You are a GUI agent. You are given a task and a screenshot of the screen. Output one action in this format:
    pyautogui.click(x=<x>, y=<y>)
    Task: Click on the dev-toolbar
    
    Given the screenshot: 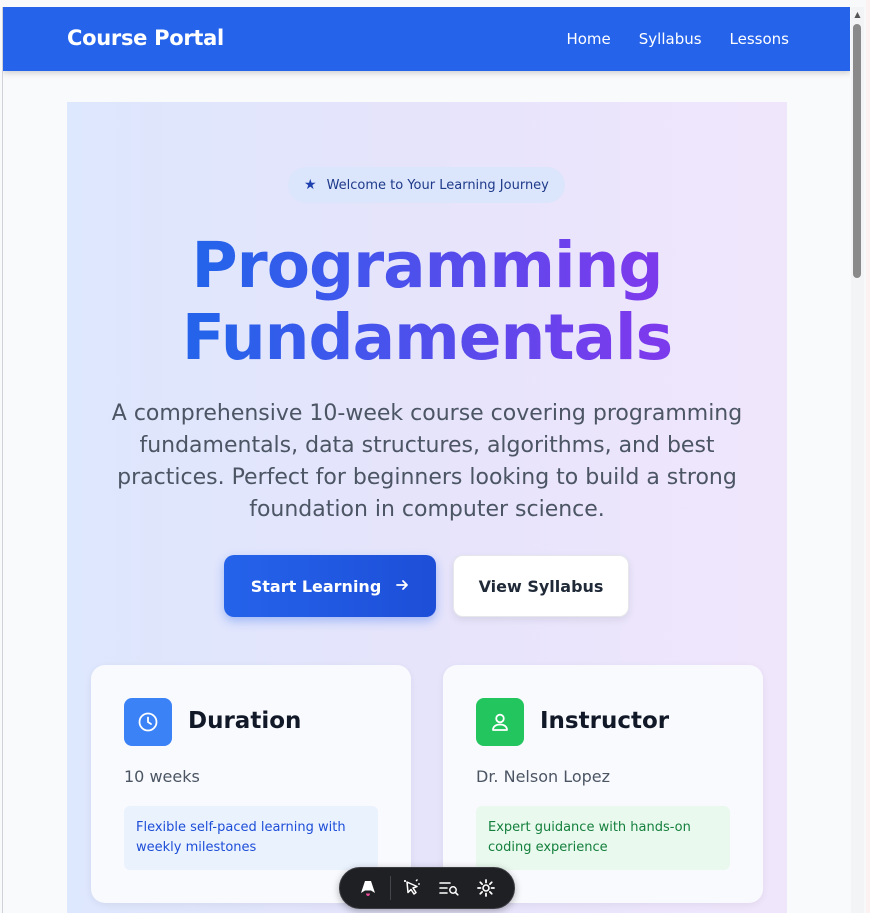 What is the action you would take?
    pyautogui.click(x=427, y=888)
    